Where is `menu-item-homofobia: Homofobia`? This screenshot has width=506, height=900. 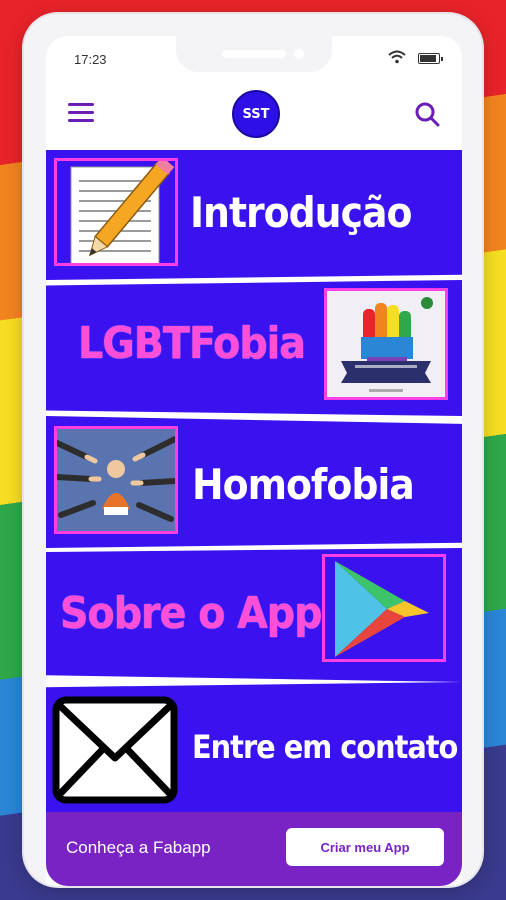 menu-item-homofobia: Homofobia is located at coordinates (254, 482).